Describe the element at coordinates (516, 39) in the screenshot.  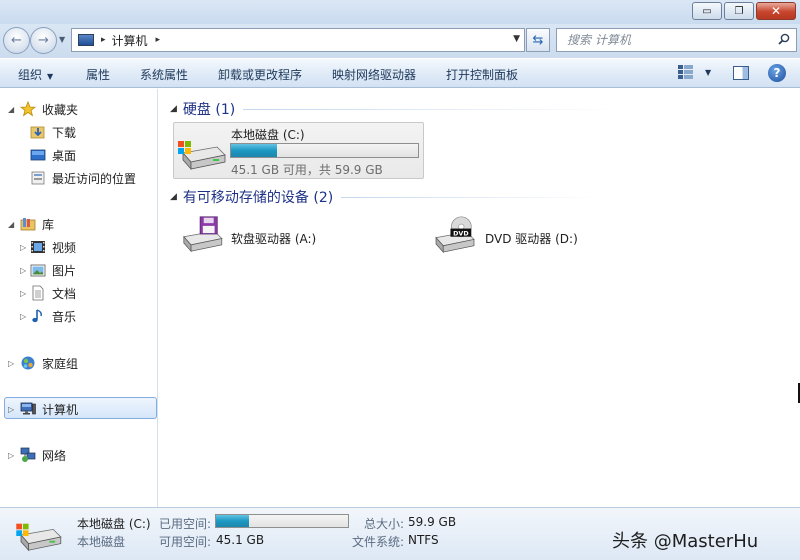
I see `address-history-dropdown: ▼` at that location.